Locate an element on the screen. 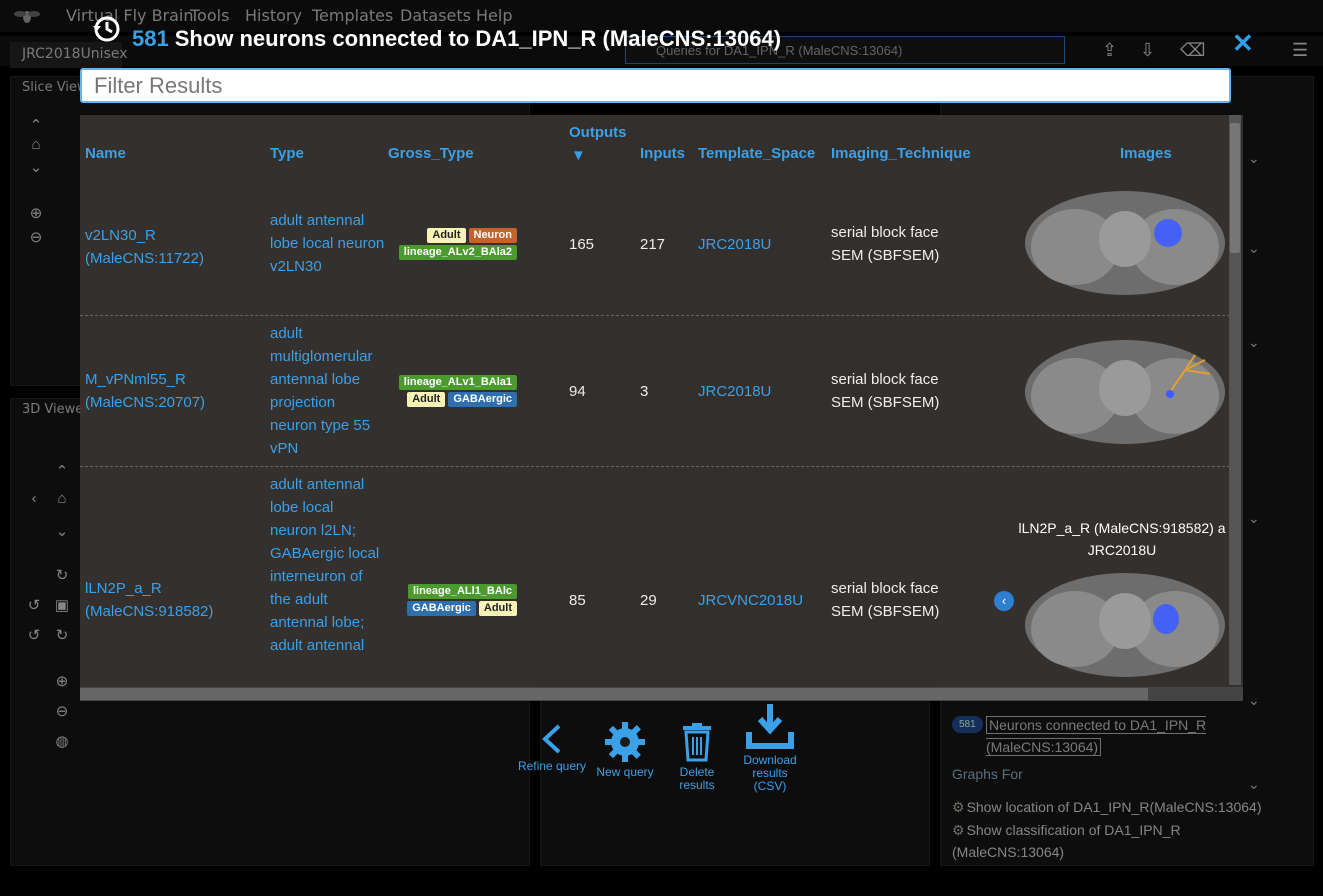  gross-type-badges: lineage_ALl1_BAlc GABAergic Adult is located at coordinates (452, 600).